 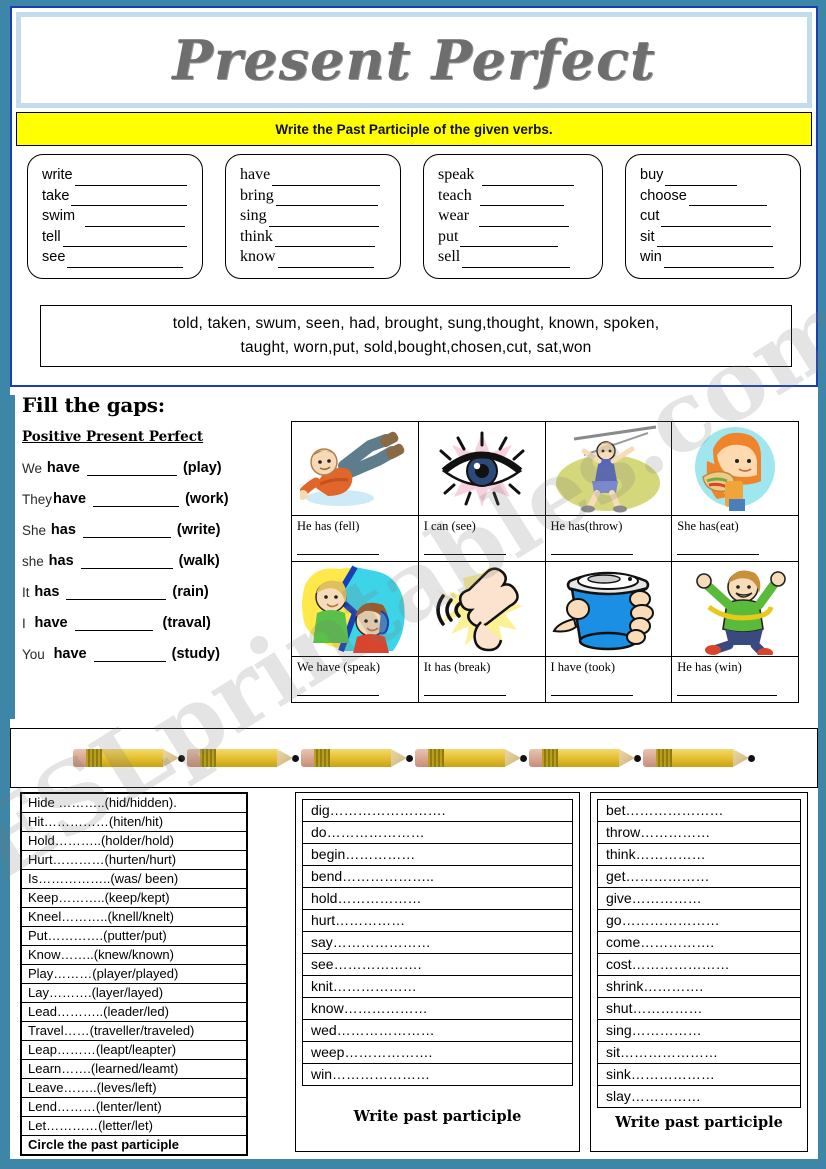 What do you see at coordinates (437, 810) in the screenshot?
I see `list-item: dig…………………….` at bounding box center [437, 810].